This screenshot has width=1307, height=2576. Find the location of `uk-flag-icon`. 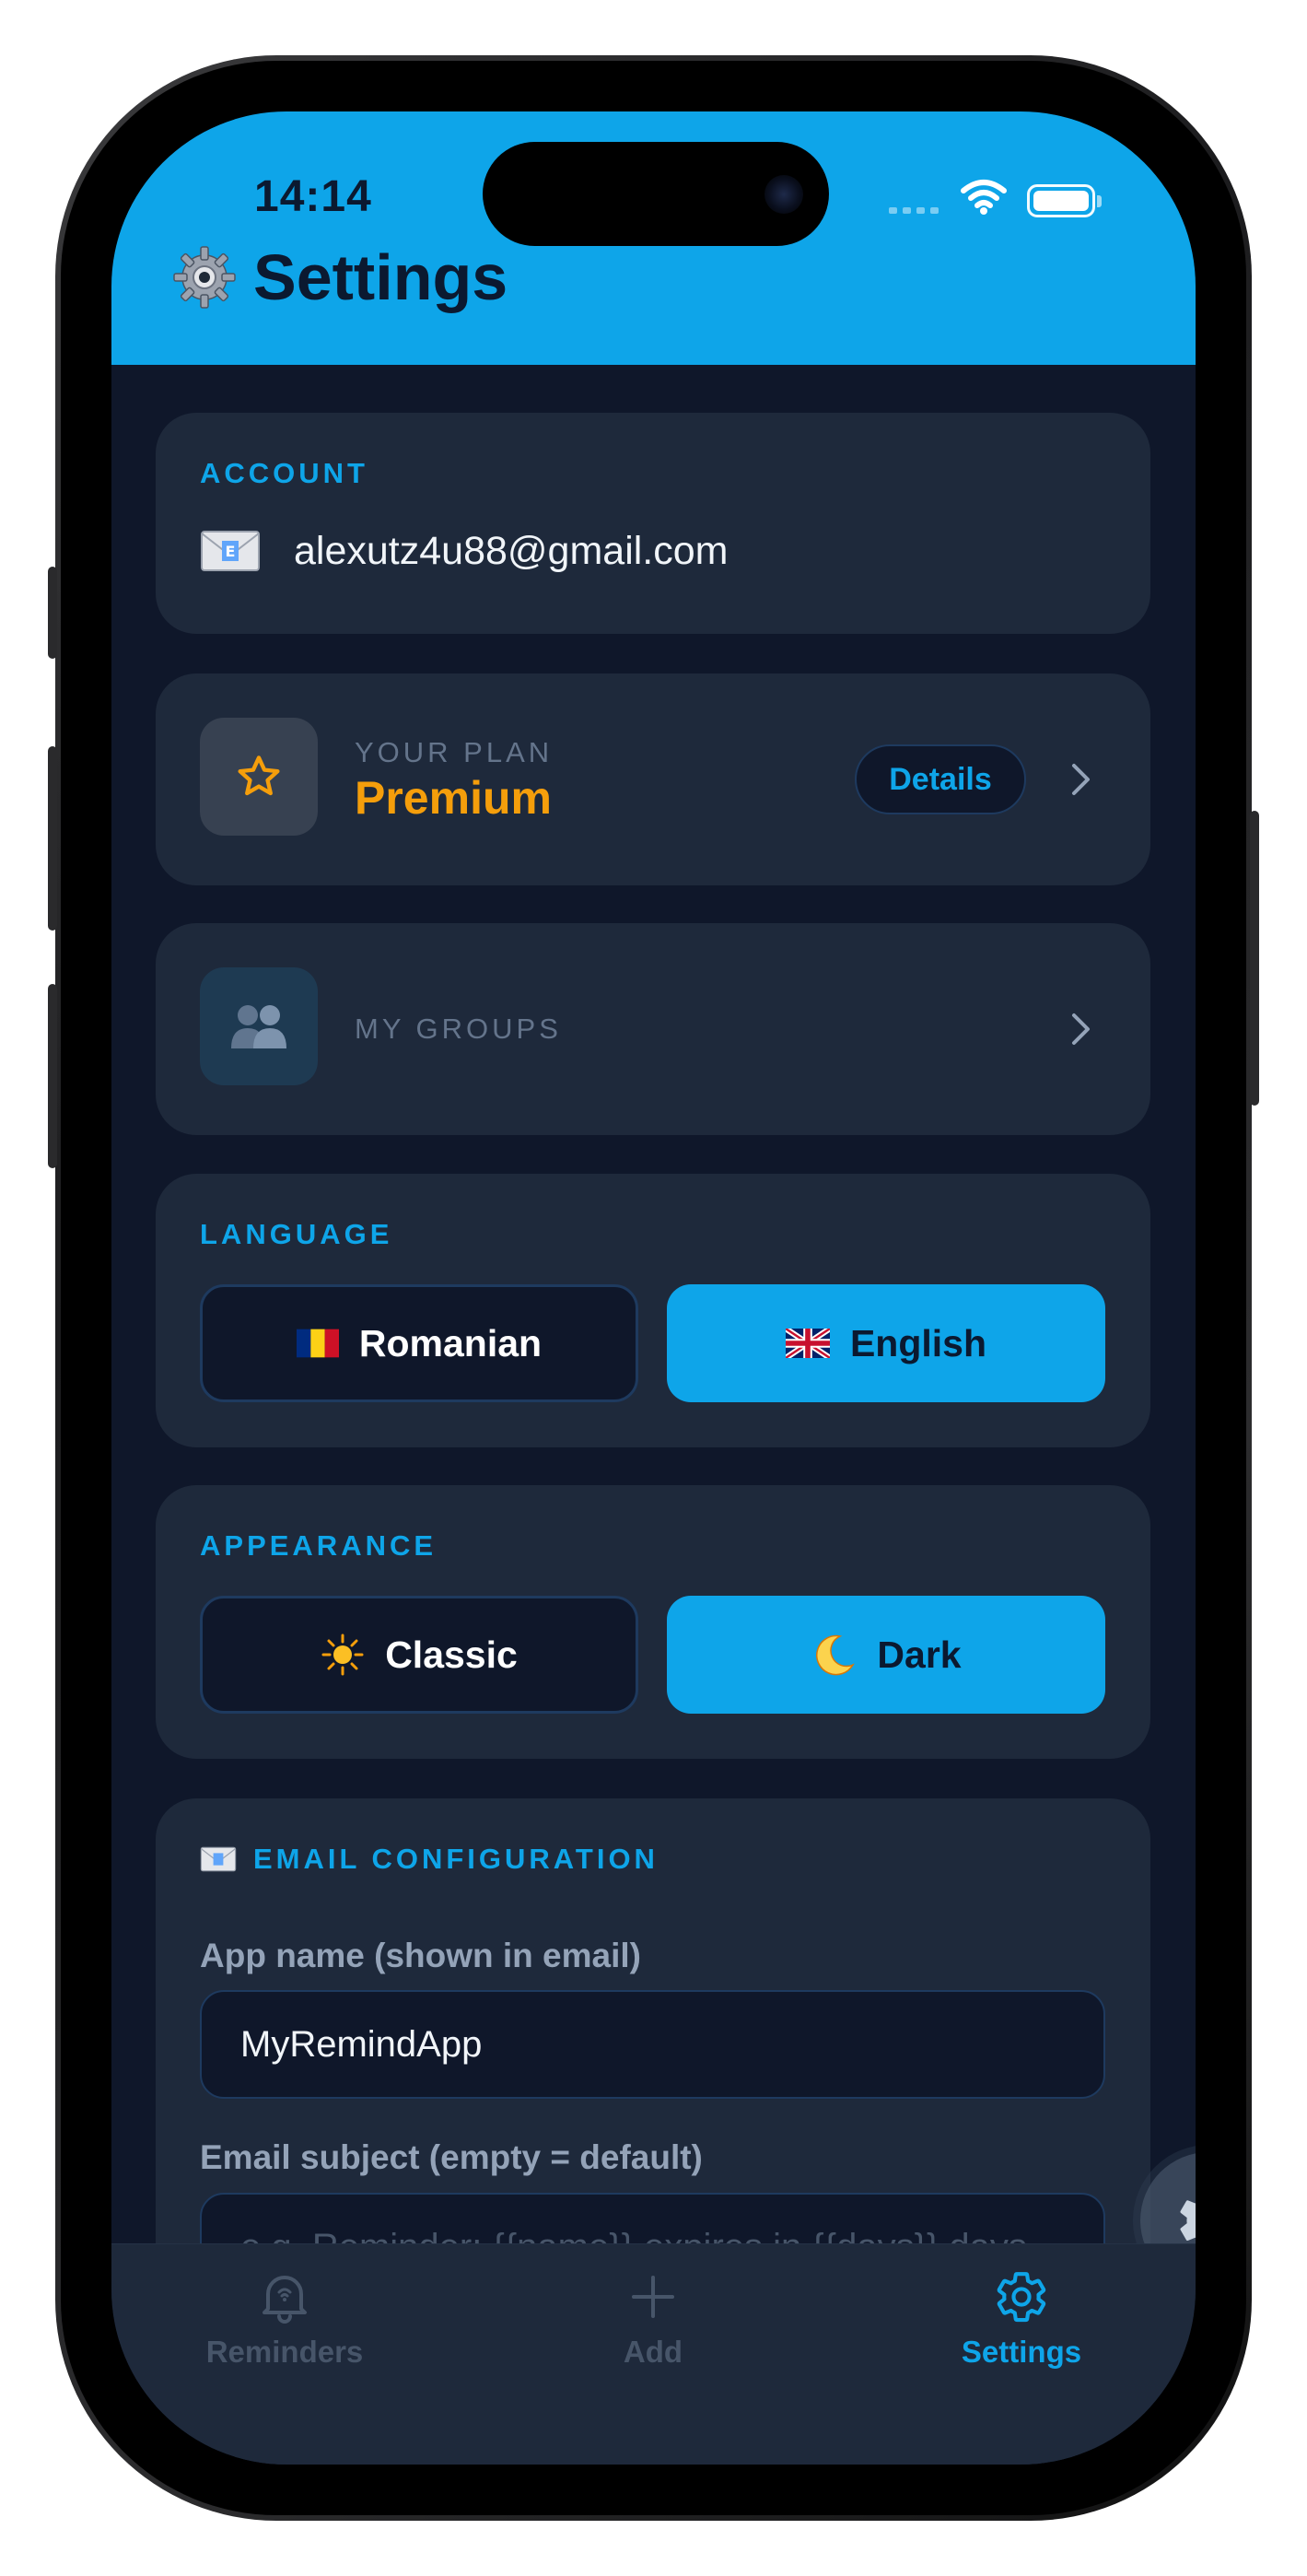

uk-flag-icon is located at coordinates (808, 1343).